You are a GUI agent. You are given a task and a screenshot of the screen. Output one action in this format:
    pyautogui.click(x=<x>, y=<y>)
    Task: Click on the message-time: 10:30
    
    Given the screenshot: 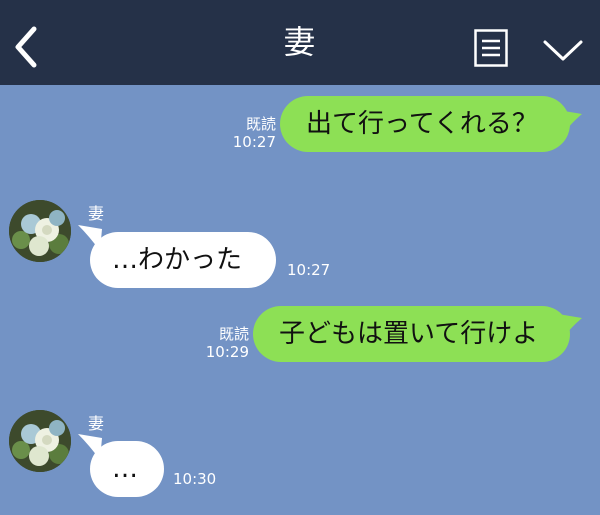 What is the action you would take?
    pyautogui.click(x=195, y=479)
    